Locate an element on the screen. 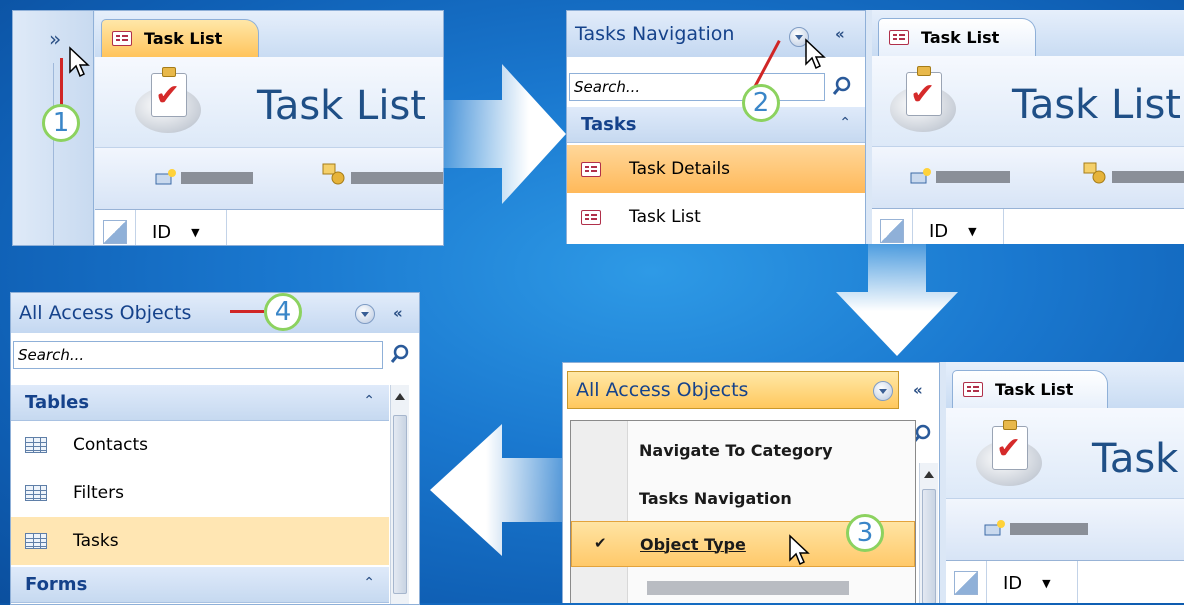  document-area: Task List ✔ Task ID ▼ is located at coordinates (1065, 482).